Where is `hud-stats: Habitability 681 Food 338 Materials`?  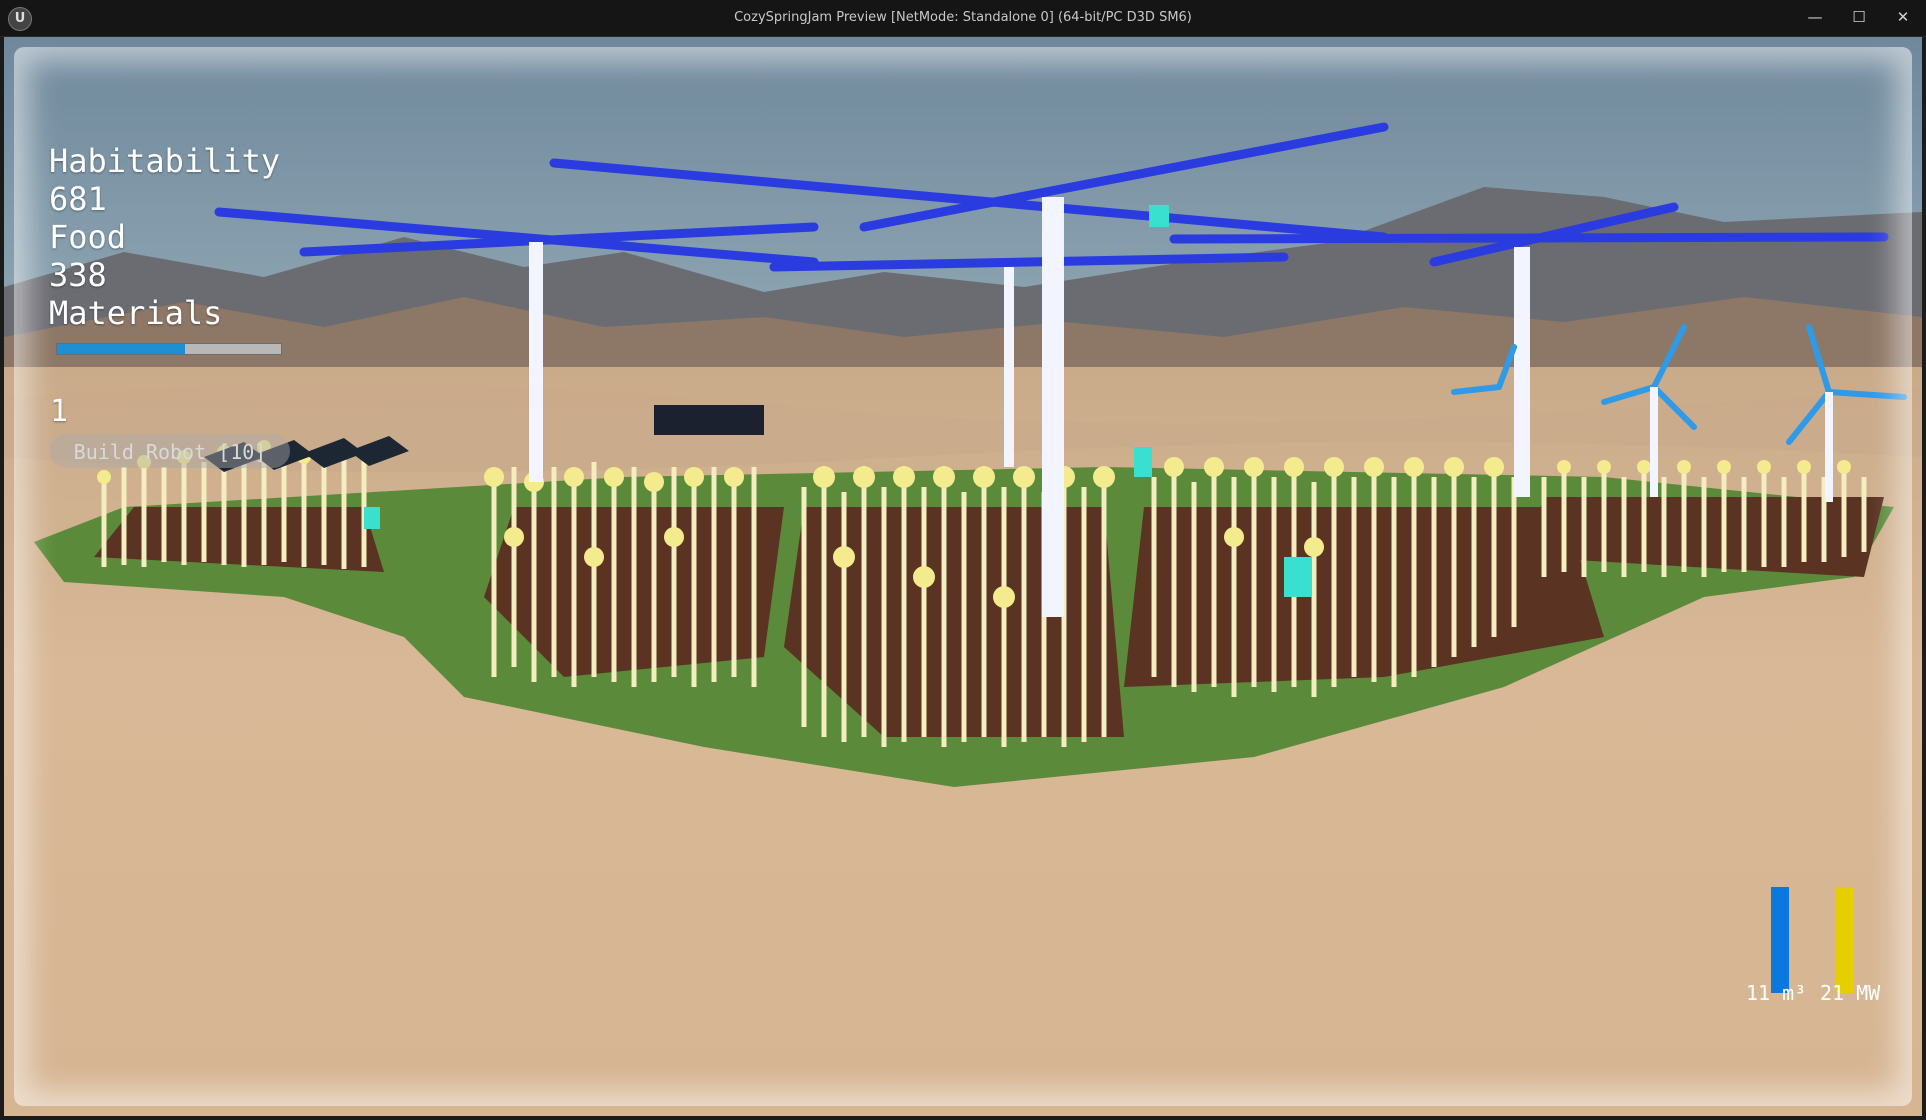
hud-stats: Habitability 681 Food 338 Materials is located at coordinates (164, 237).